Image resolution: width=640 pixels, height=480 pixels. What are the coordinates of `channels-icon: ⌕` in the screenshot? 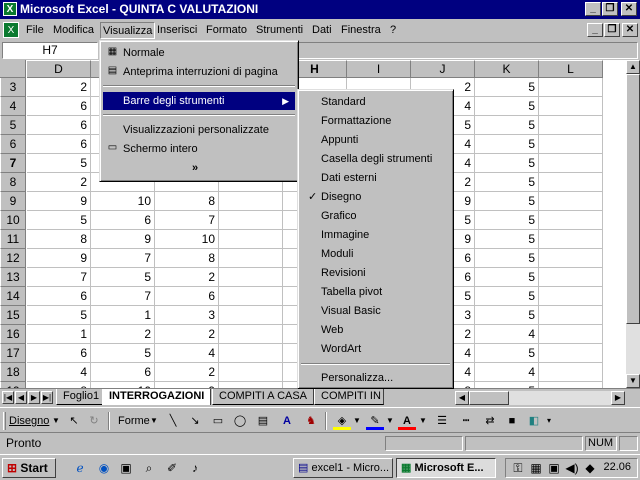 It's located at (149, 468).